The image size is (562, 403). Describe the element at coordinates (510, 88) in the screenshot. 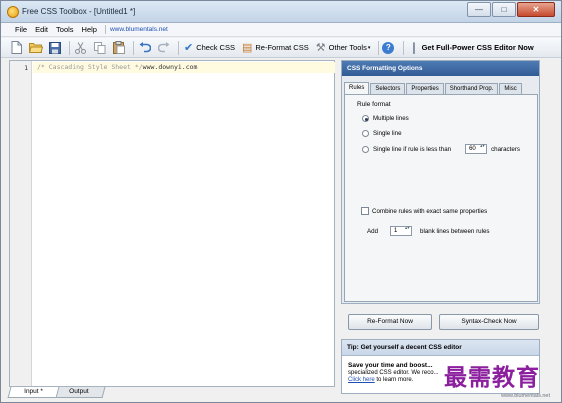

I see `tab-misc: Misc` at that location.